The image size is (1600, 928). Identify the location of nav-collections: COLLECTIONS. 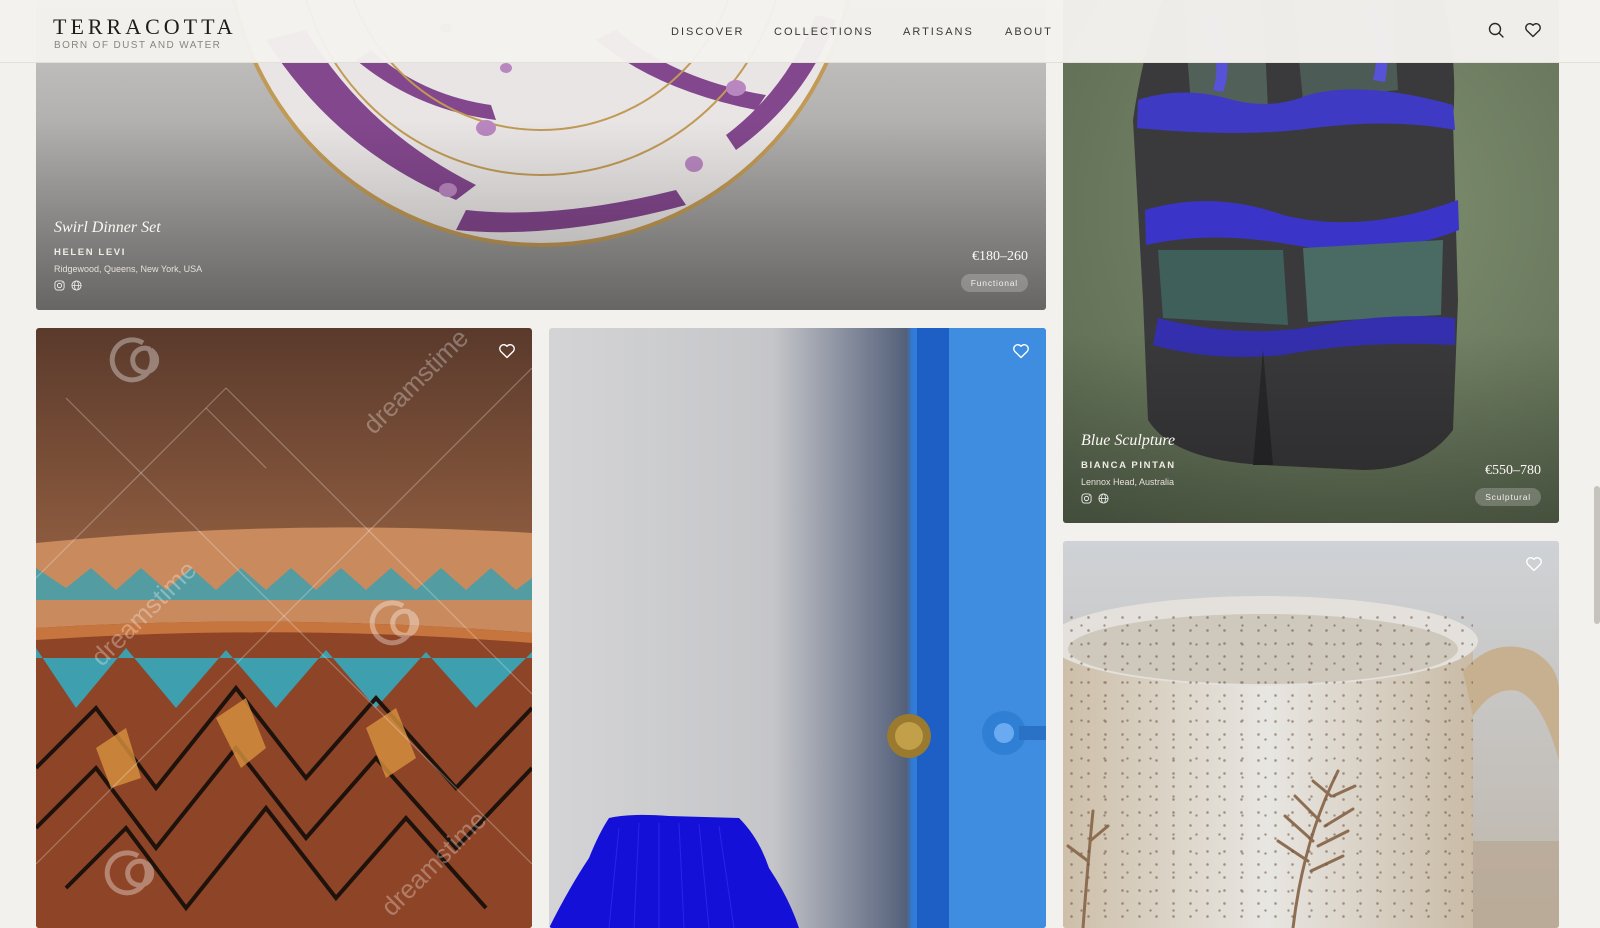
(824, 32).